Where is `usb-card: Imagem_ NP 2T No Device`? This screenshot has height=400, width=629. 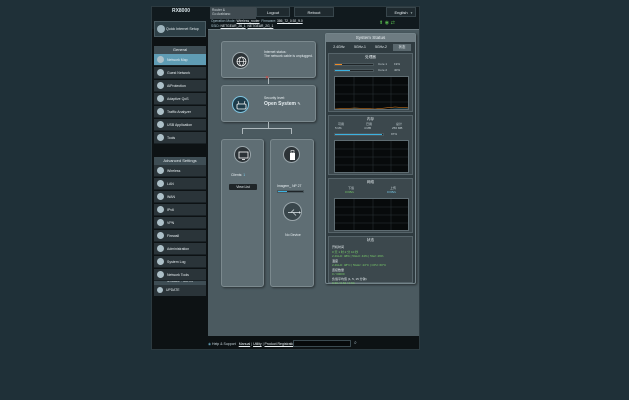
usb-card: Imagem_ NP 2T No Device is located at coordinates (292, 213).